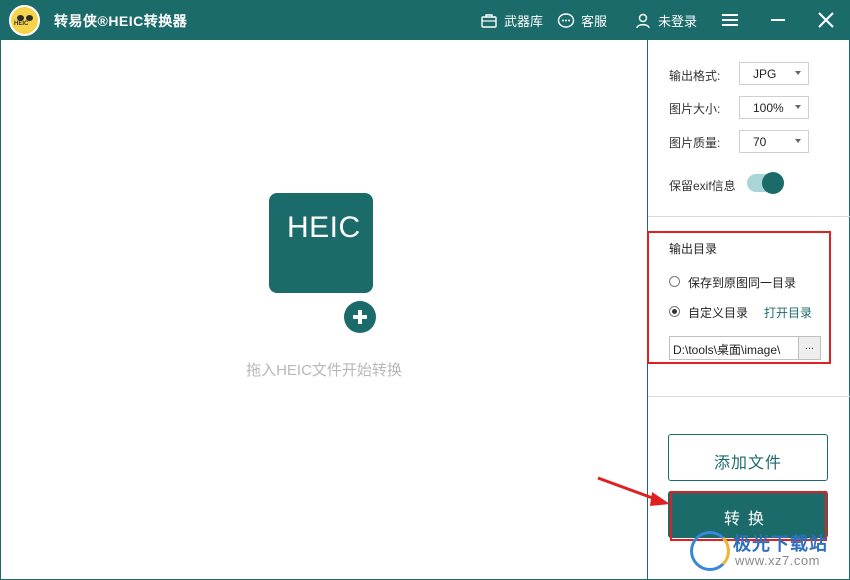  Describe the element at coordinates (425, 20) in the screenshot. I see `title-bar: HEIC 转易侠®HEIC转换器 武器库 客服 未登录` at that location.